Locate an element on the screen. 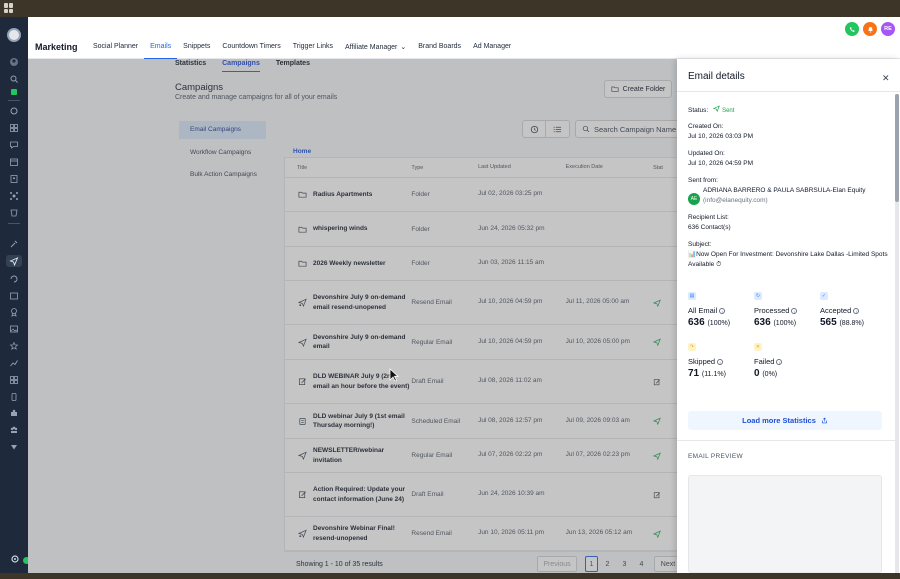 Image resolution: width=900 pixels, height=579 pixels. launchpad-icon is located at coordinates (14, 111).